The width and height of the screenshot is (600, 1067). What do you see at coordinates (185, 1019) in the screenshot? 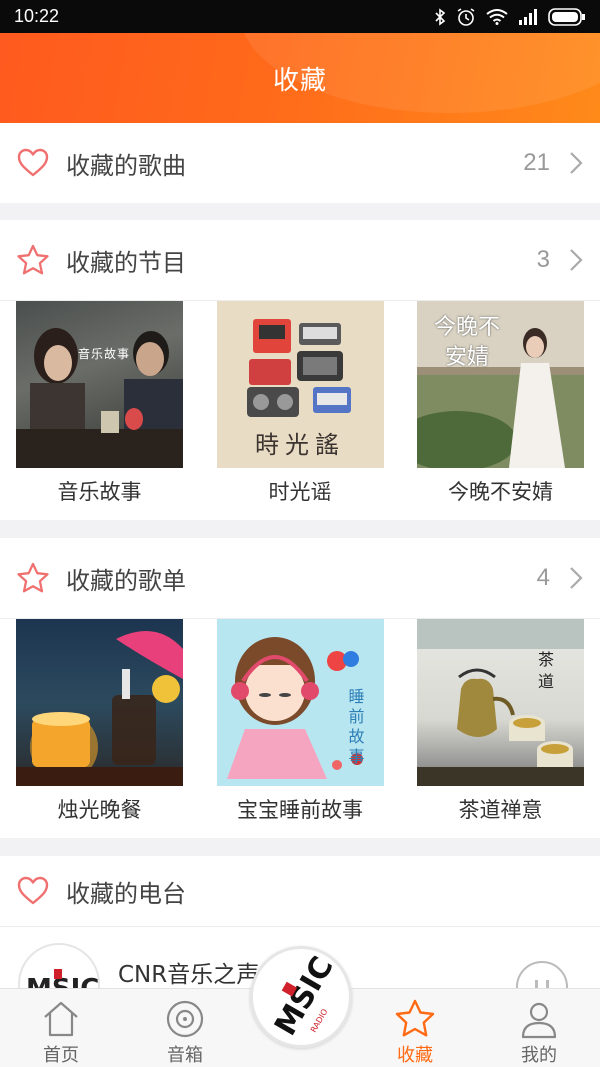
I see `speaker-icon` at bounding box center [185, 1019].